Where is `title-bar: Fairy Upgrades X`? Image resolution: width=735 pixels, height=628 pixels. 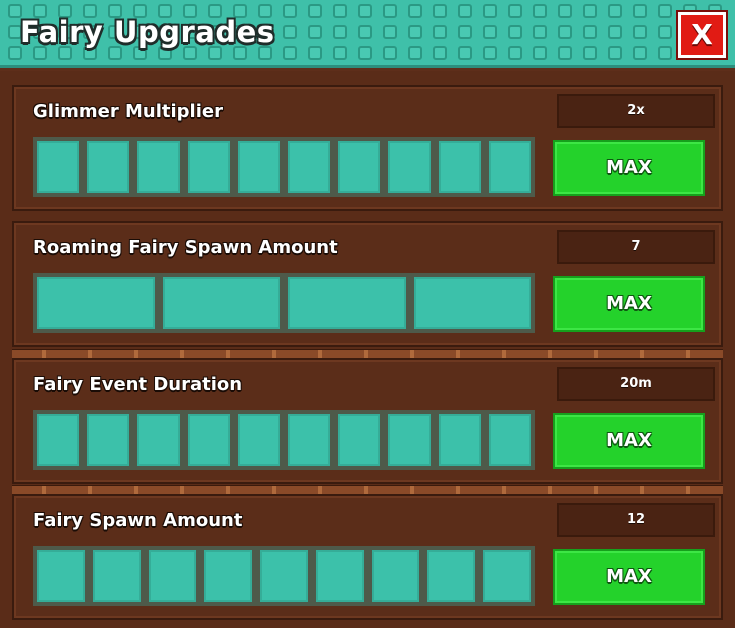 title-bar: Fairy Upgrades X is located at coordinates (367, 34).